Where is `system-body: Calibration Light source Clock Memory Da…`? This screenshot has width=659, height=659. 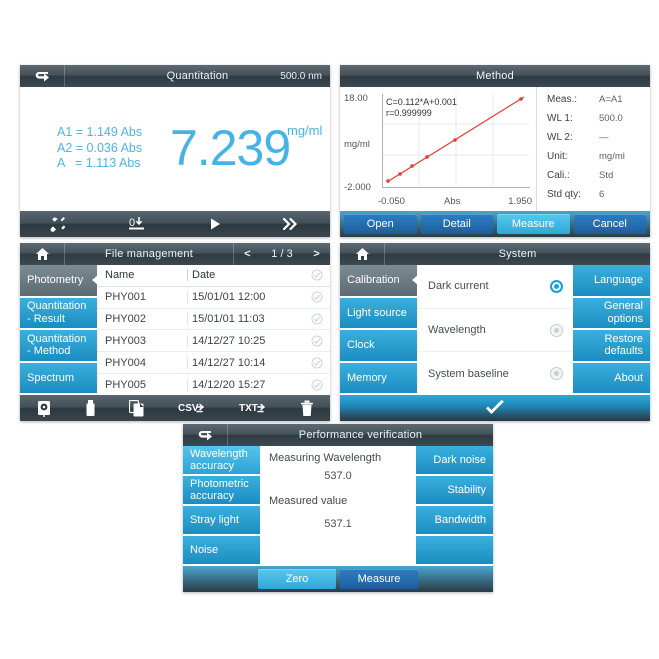 system-body: Calibration Light source Clock Memory Da… is located at coordinates (495, 330).